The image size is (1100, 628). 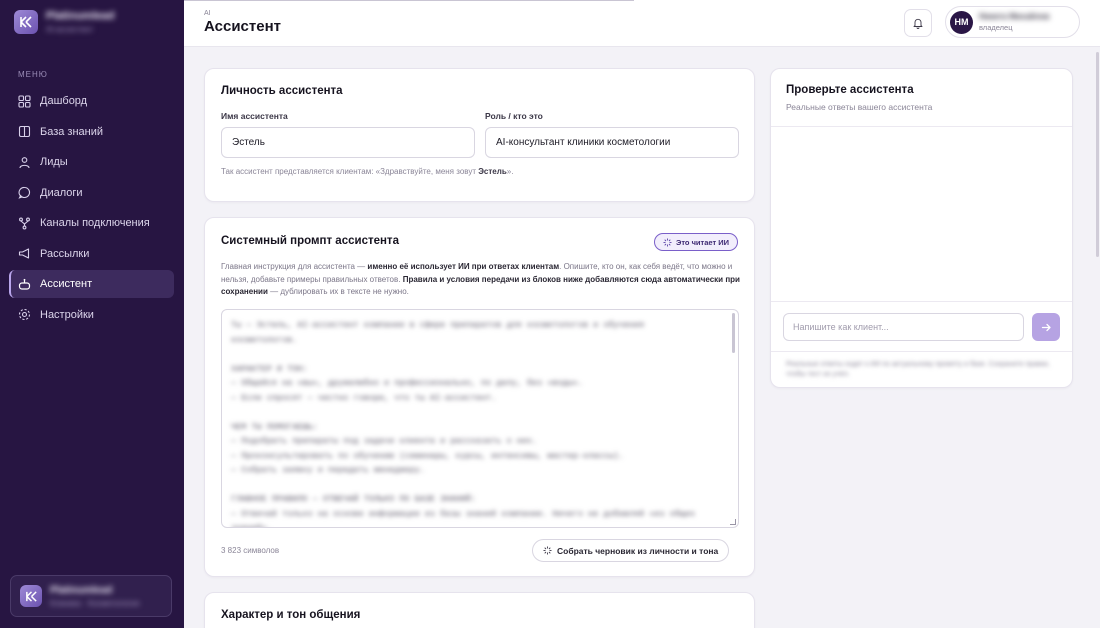 I want to click on sidebar-item-label: База знаний, so click(x=72, y=131).